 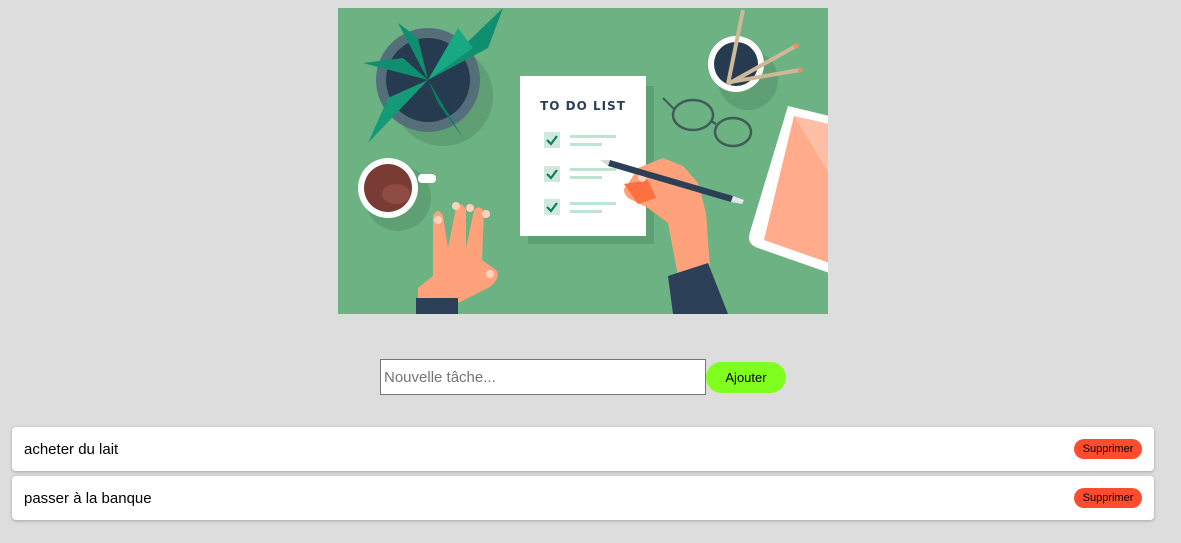 I want to click on task-text: passer à la banque, so click(x=88, y=498).